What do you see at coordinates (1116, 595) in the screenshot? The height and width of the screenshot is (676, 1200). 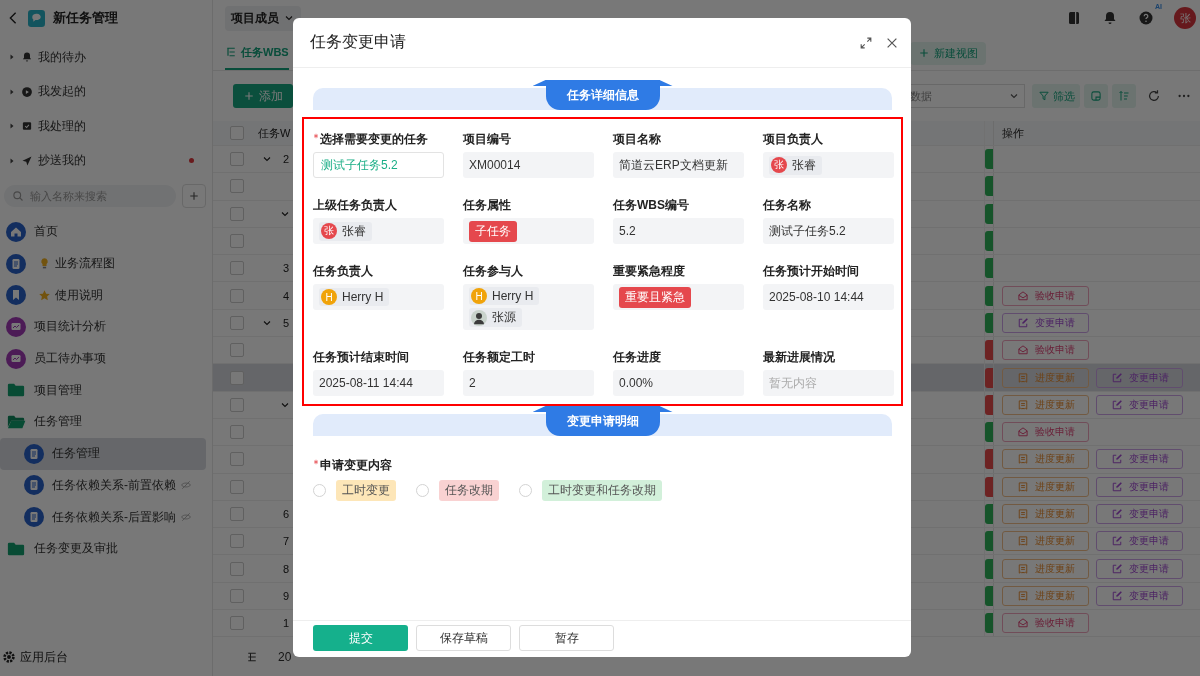 I see `edit-icon` at bounding box center [1116, 595].